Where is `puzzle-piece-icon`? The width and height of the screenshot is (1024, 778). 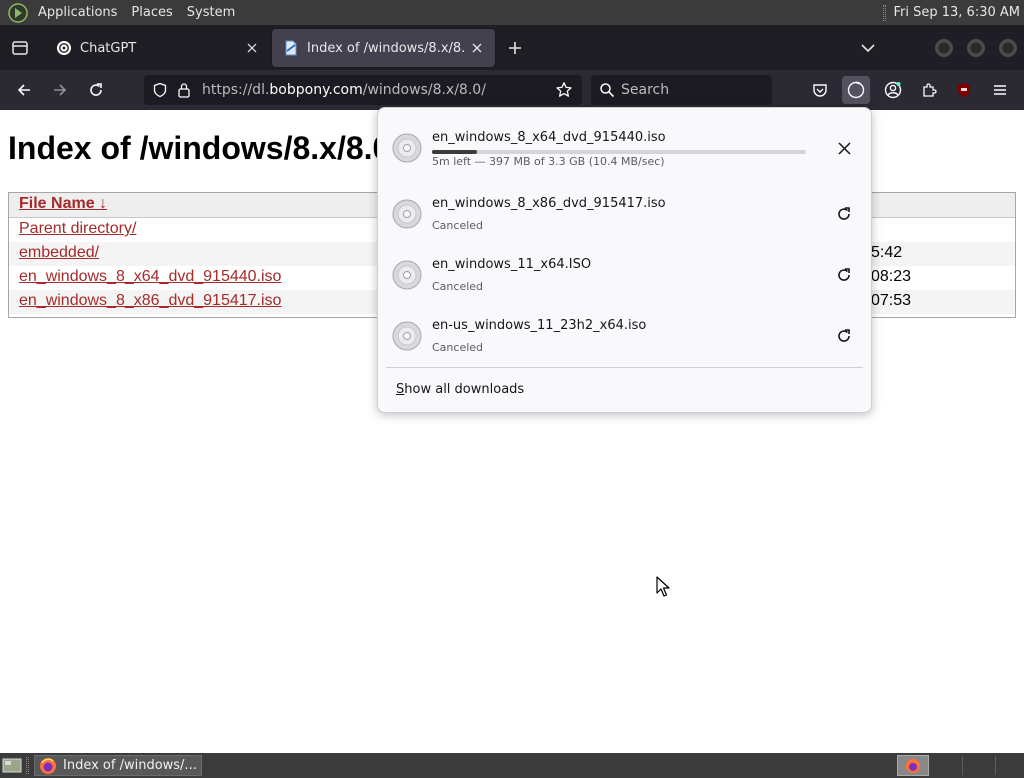
puzzle-piece-icon is located at coordinates (930, 90).